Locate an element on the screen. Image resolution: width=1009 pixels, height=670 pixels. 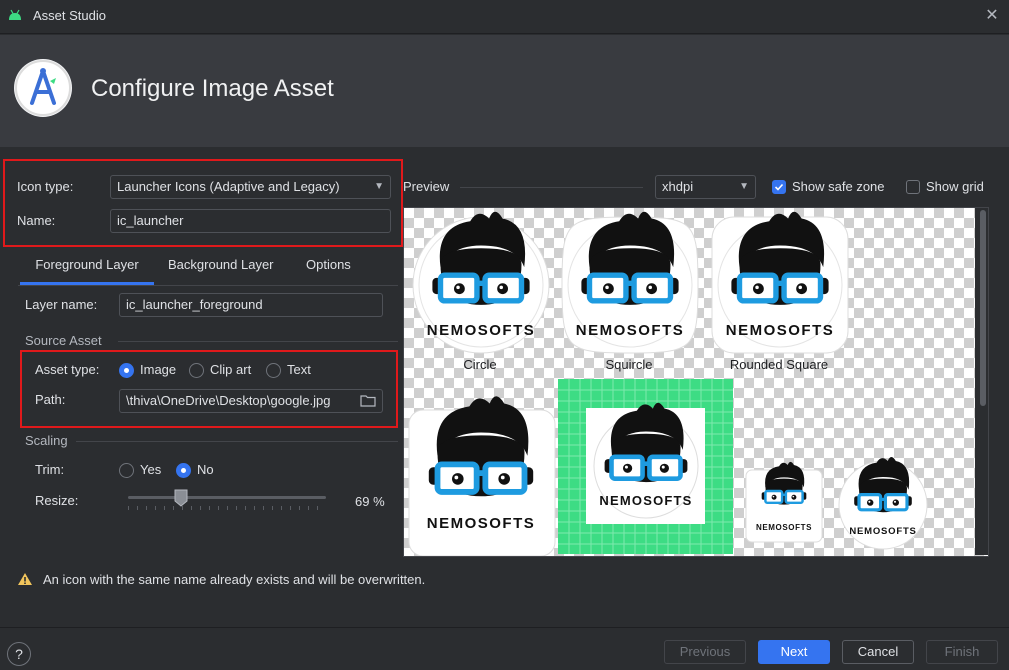
path-input: \thiva\OneDrive\Desktop\google.jpg is located at coordinates (251, 401).